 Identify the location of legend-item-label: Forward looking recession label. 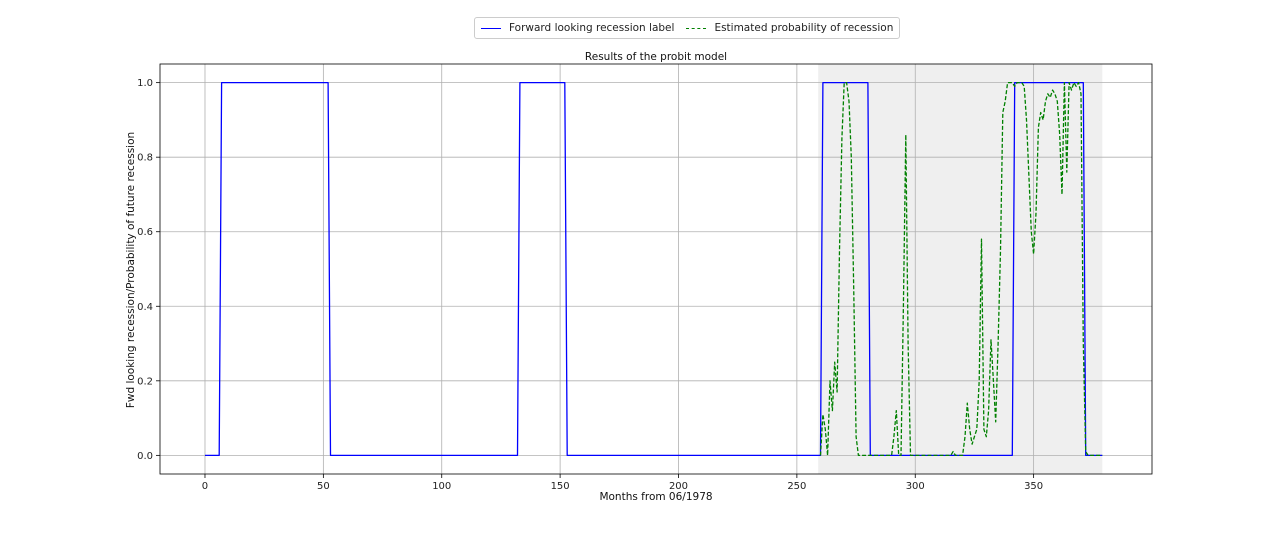
(577, 28).